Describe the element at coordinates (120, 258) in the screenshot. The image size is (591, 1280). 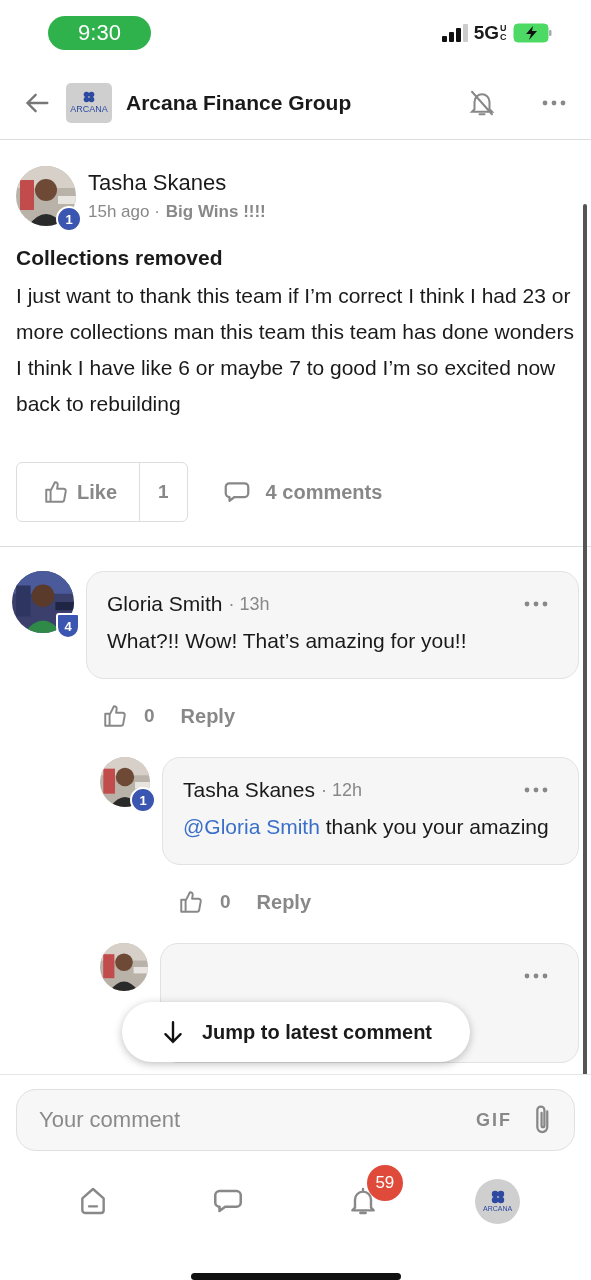
I see `post-title: Collections removed` at that location.